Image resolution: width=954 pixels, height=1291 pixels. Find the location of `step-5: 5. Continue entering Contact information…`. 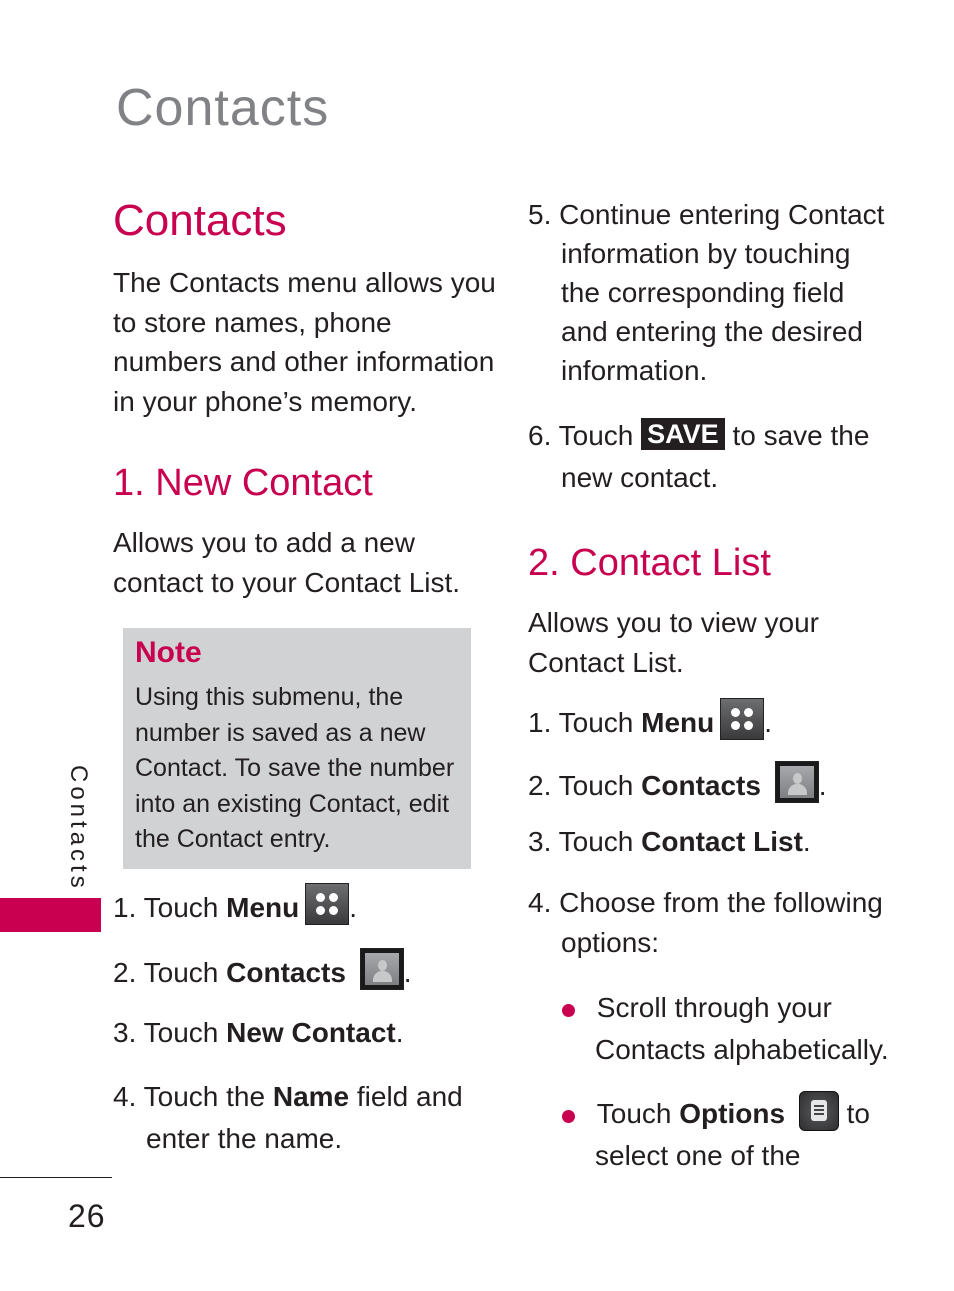

step-5: 5. Continue entering Contact information… is located at coordinates (706, 292).